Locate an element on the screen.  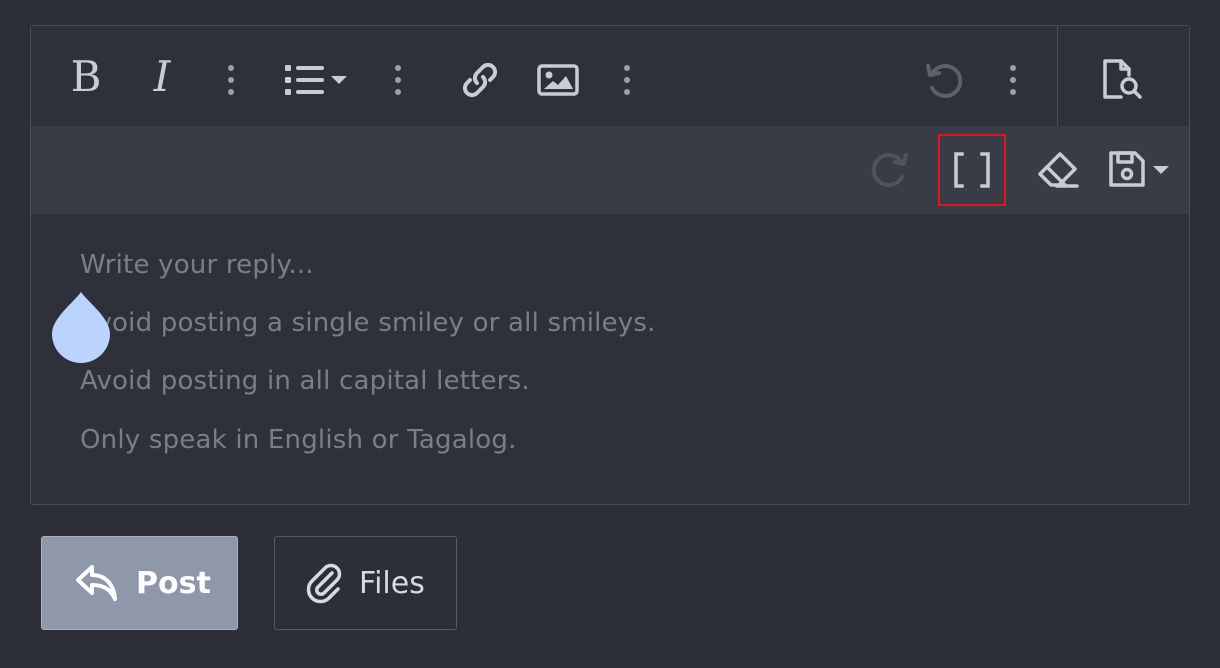
remove-formatting-button is located at coordinates (1058, 169).